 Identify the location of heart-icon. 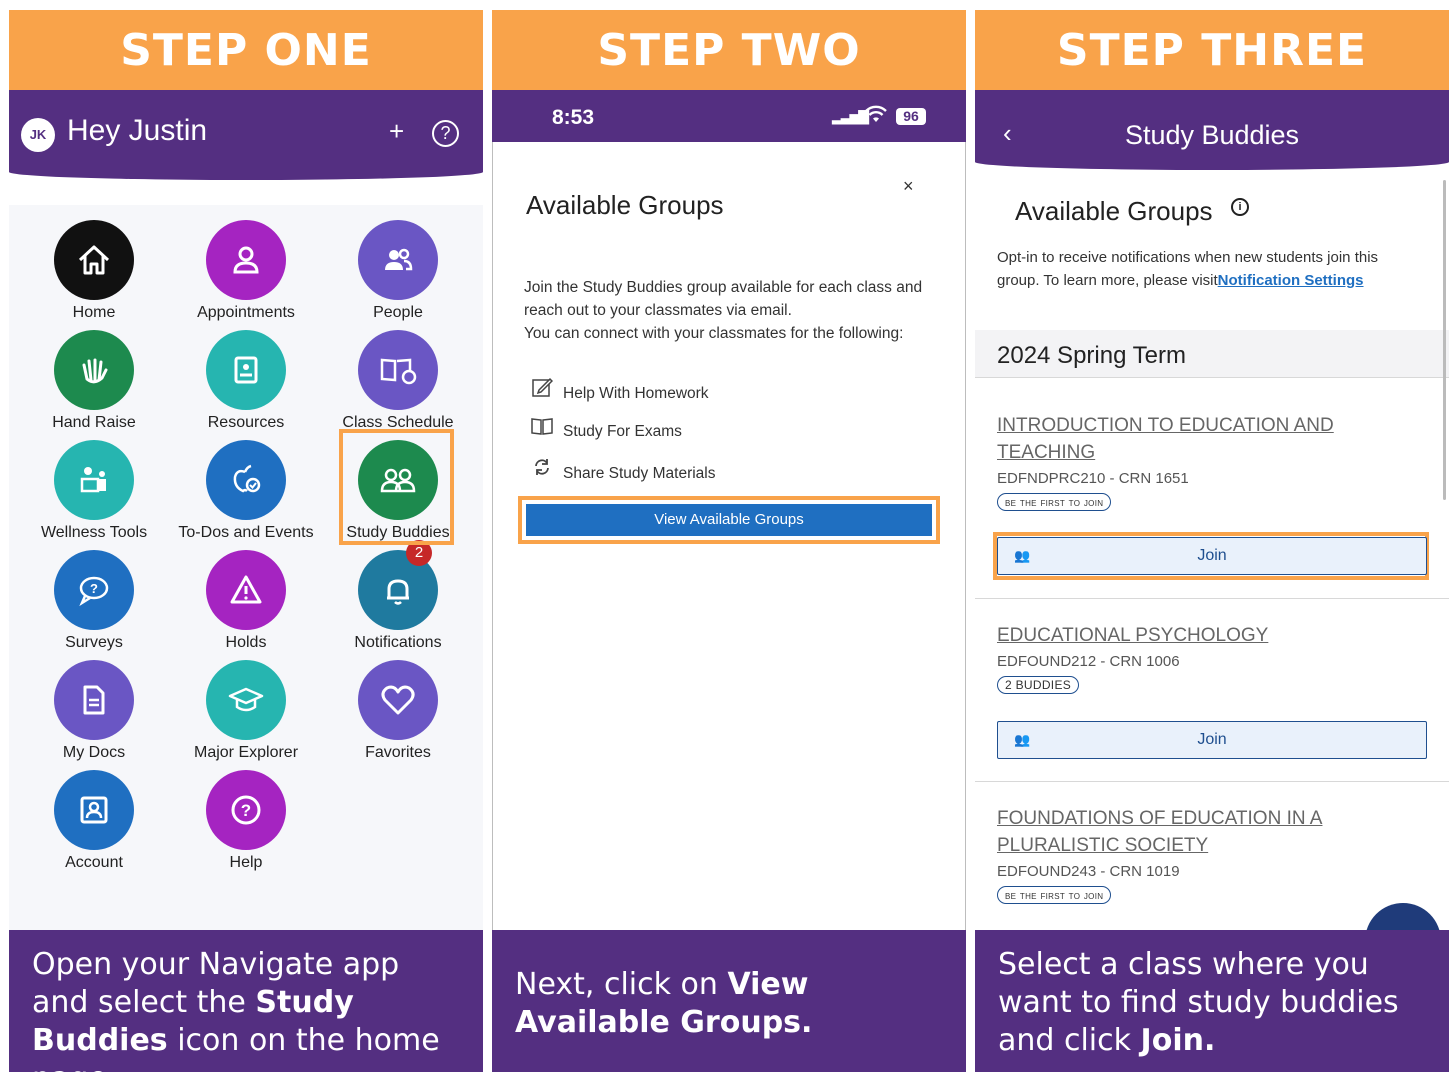
(398, 700).